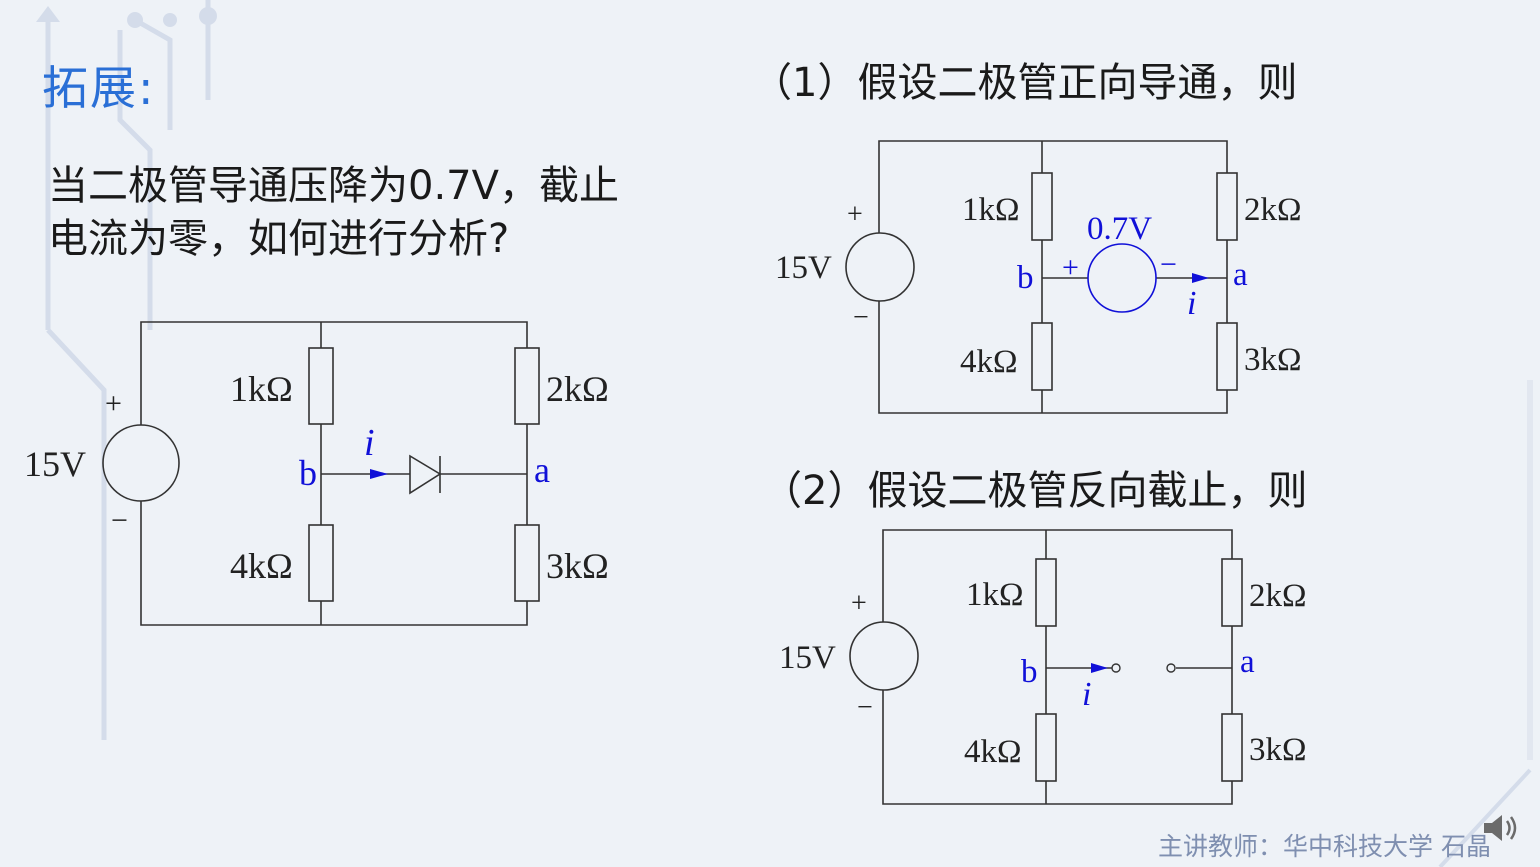  What do you see at coordinates (1116, 668) in the screenshot?
I see `open-terminal-left` at bounding box center [1116, 668].